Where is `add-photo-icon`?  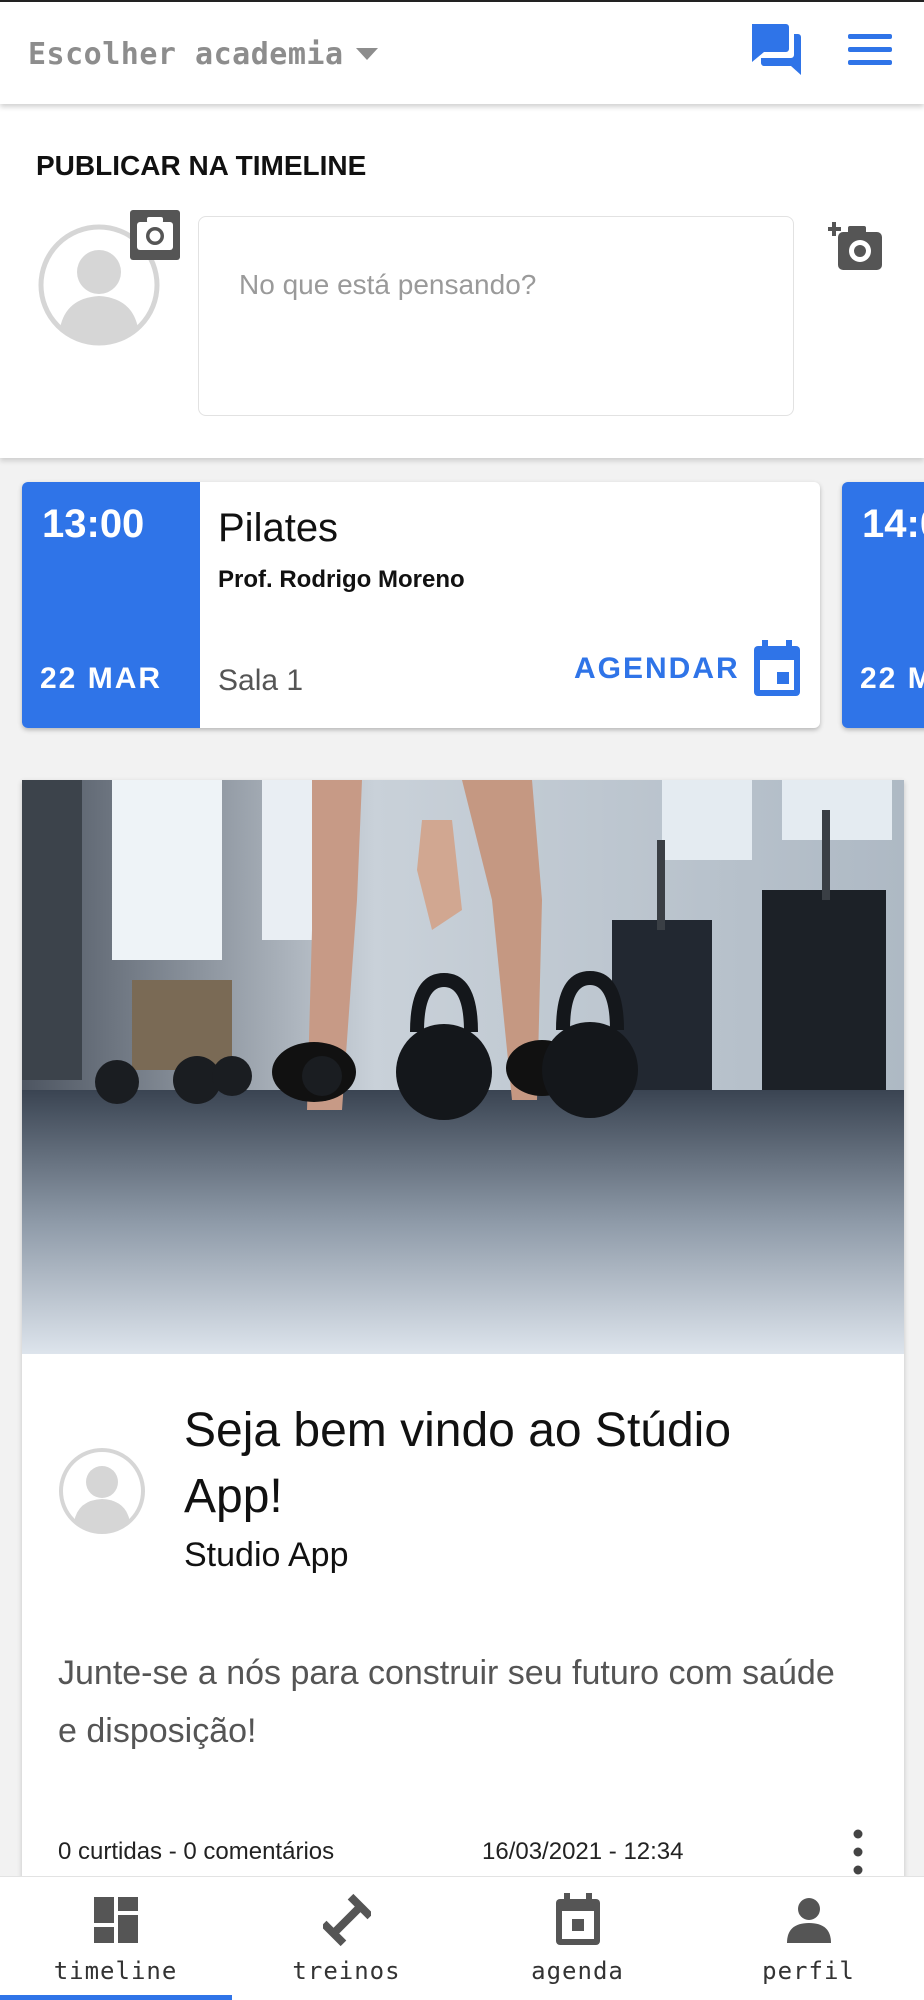 add-photo-icon is located at coordinates (856, 246).